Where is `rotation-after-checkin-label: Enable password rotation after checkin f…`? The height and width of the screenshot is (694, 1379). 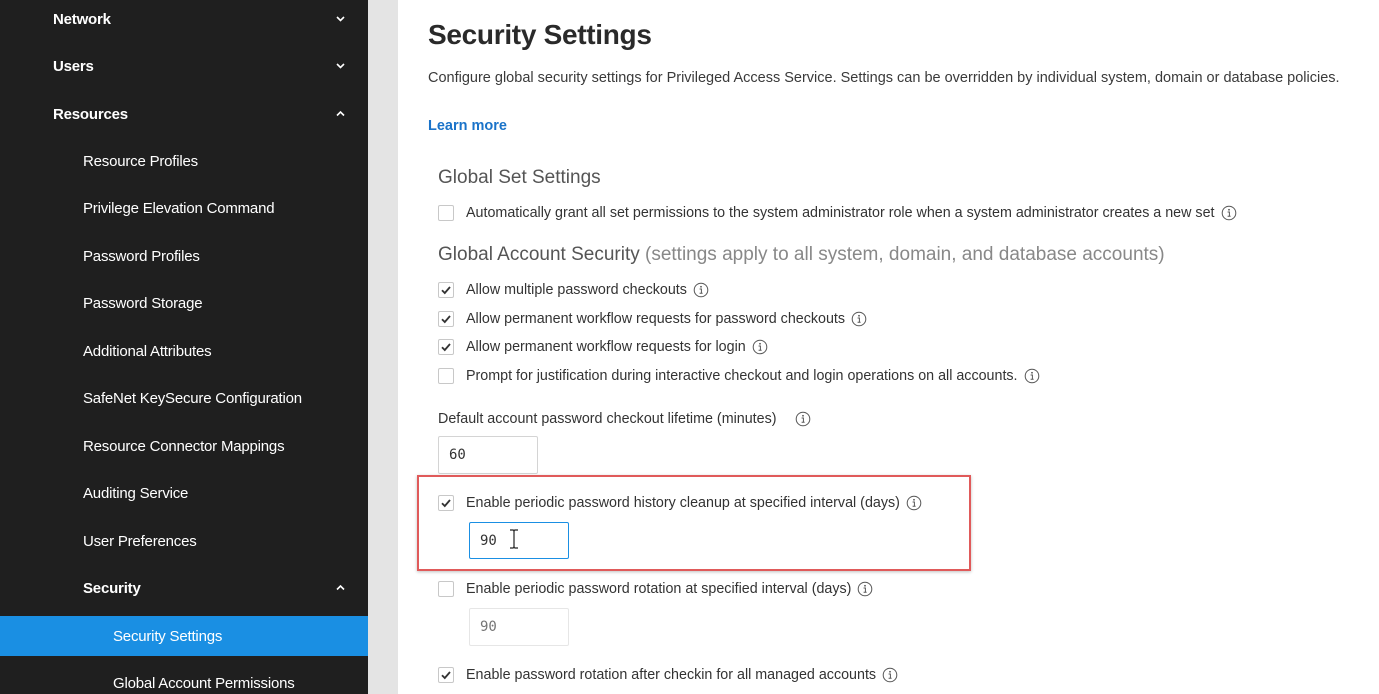
rotation-after-checkin-label: Enable password rotation after checkin f… is located at coordinates (671, 675).